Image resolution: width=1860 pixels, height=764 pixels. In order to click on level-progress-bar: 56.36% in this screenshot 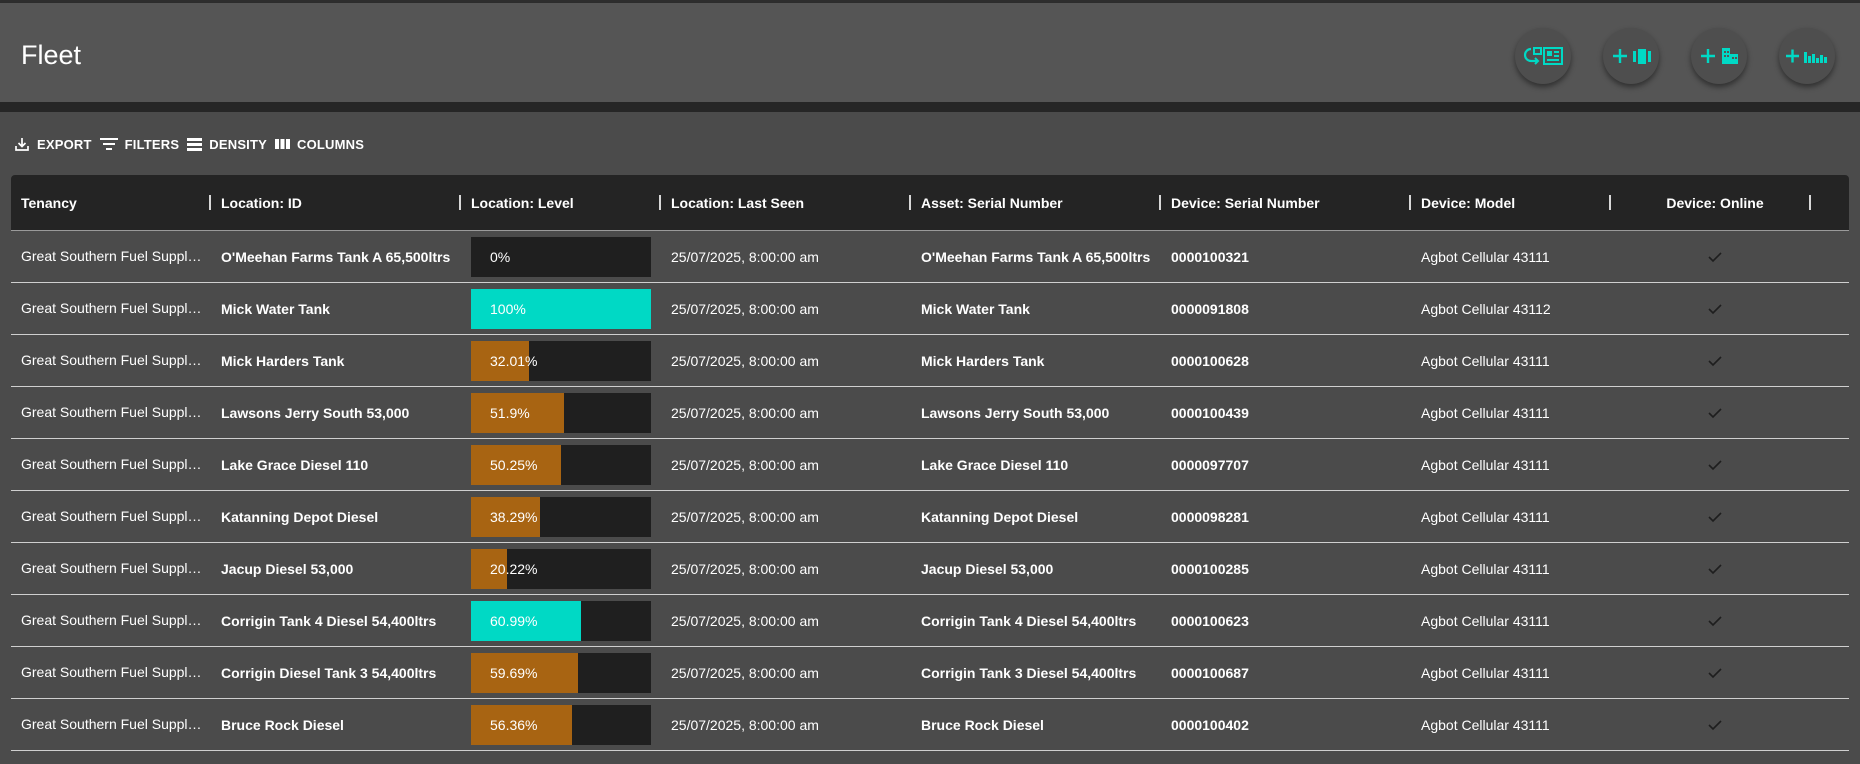, I will do `click(561, 725)`.